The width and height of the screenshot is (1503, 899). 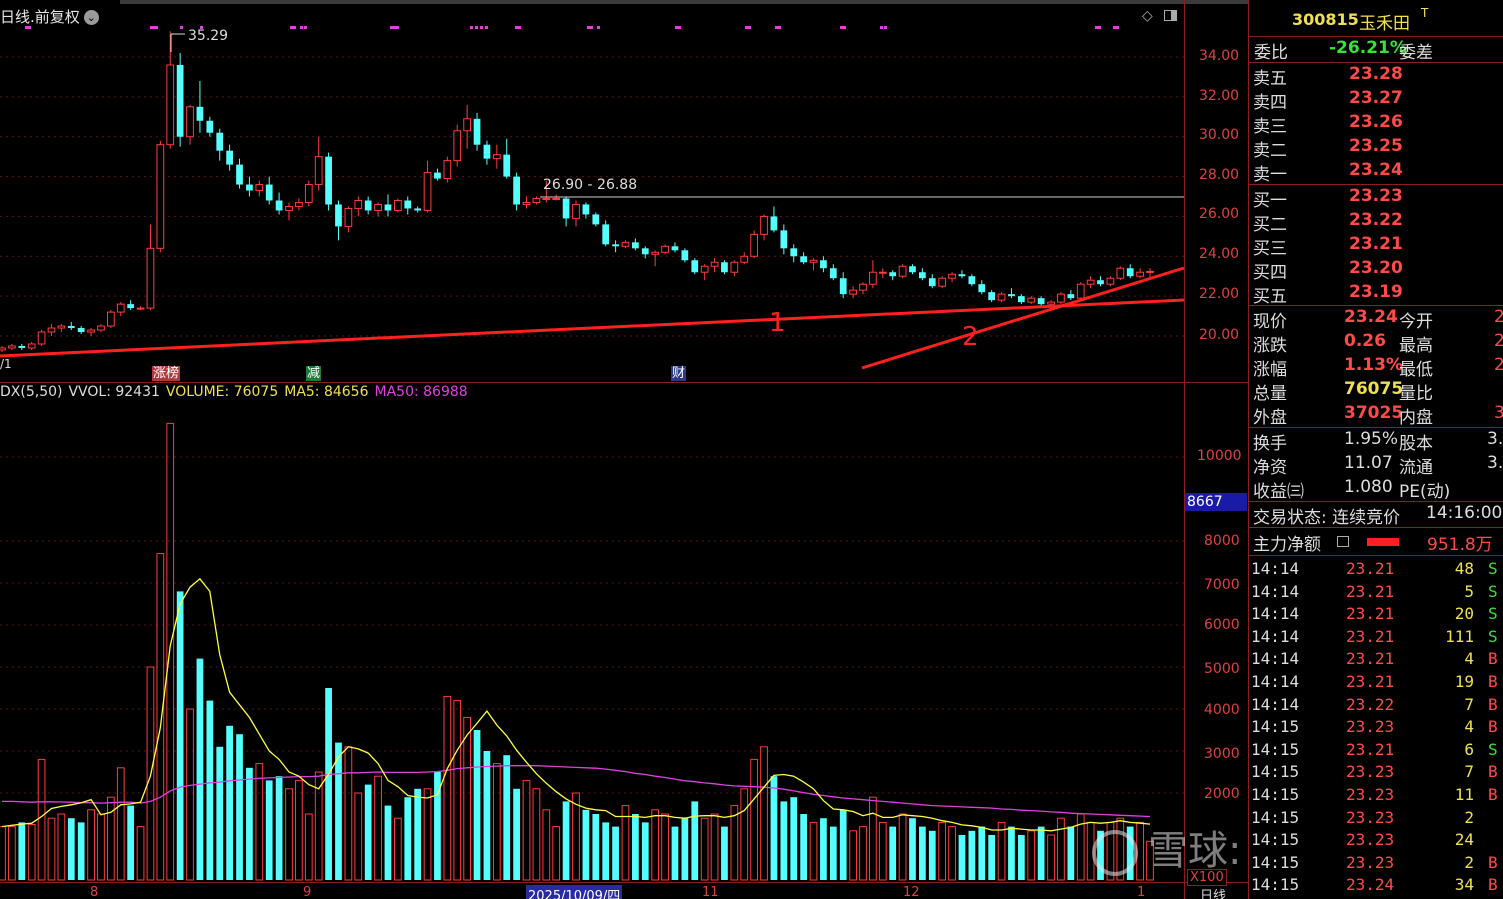 I want to click on main-net-row: 主力净额 951.8万, so click(x=1376, y=542).